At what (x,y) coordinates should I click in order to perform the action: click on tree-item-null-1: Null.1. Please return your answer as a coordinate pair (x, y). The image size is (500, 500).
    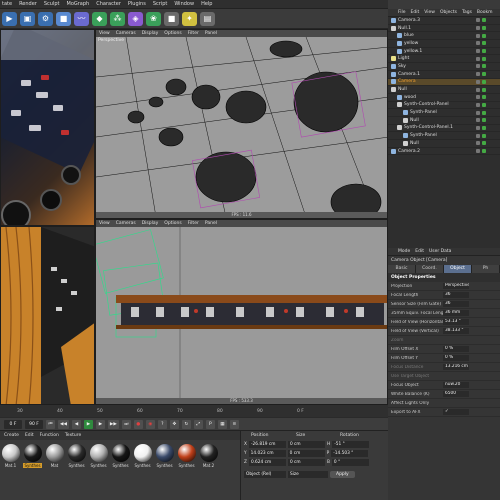
    Looking at the image, I should click on (444, 29).